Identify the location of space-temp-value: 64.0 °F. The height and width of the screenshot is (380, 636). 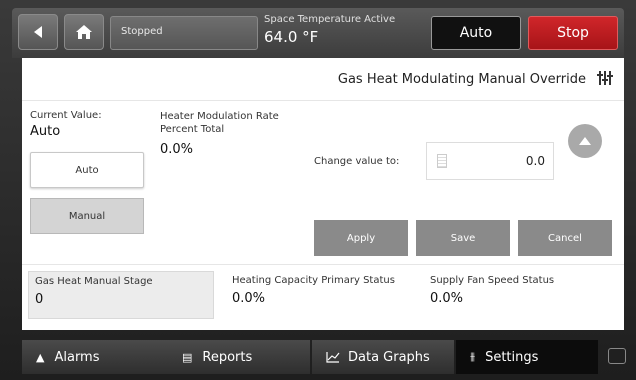
(291, 37).